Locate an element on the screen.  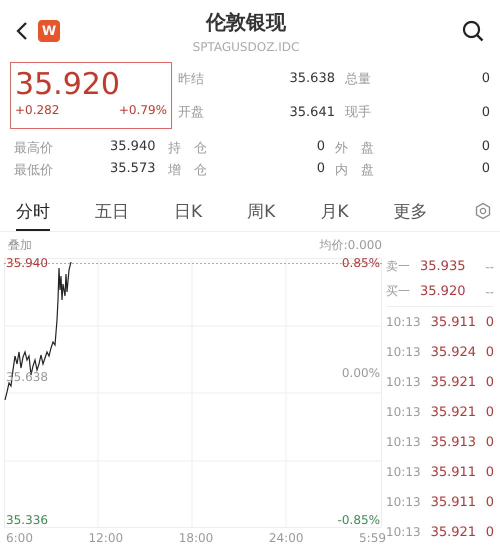
stat-label: 开盘 is located at coordinates (191, 113).